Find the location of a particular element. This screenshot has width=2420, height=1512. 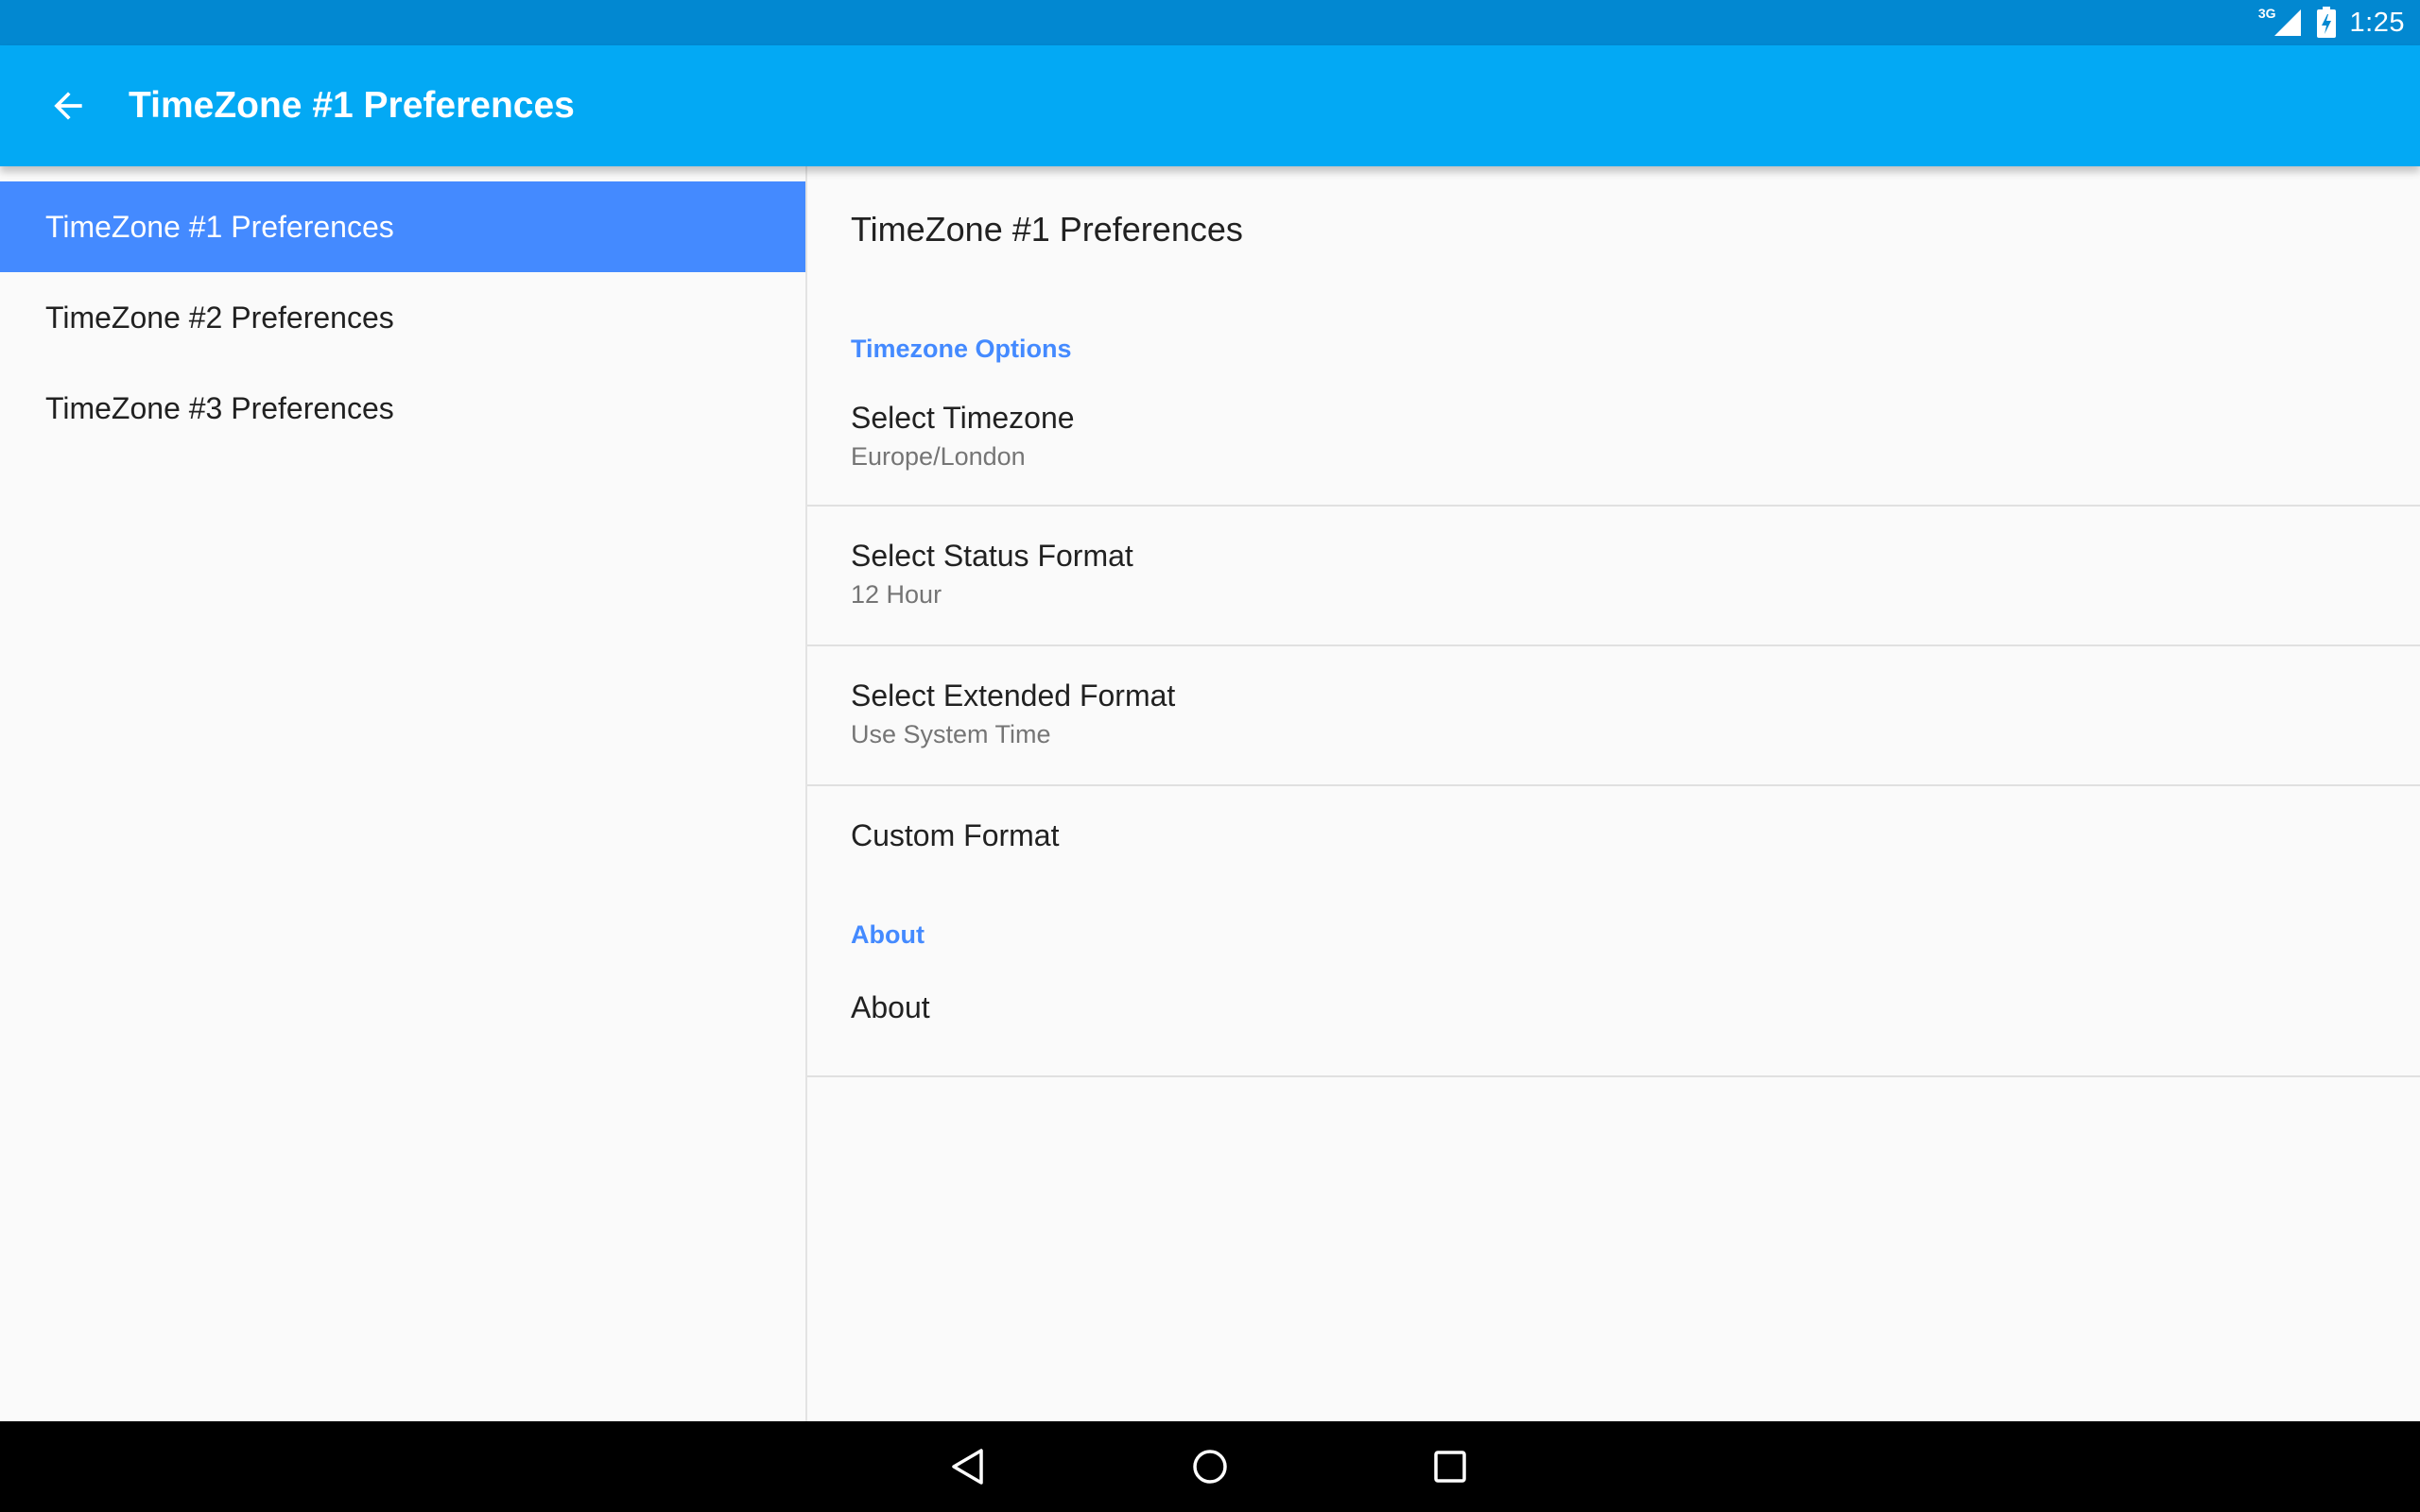

pref-select-status-format: Select Status Format 12 Hour is located at coordinates (1613, 577).